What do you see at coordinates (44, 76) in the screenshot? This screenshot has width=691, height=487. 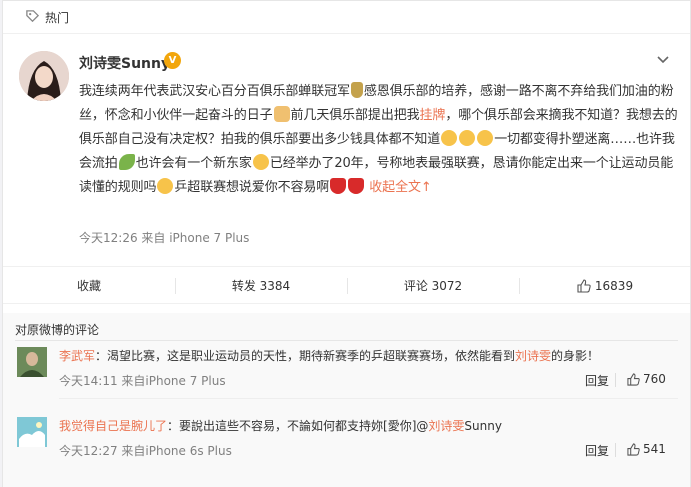 I see `poster-avatar` at bounding box center [44, 76].